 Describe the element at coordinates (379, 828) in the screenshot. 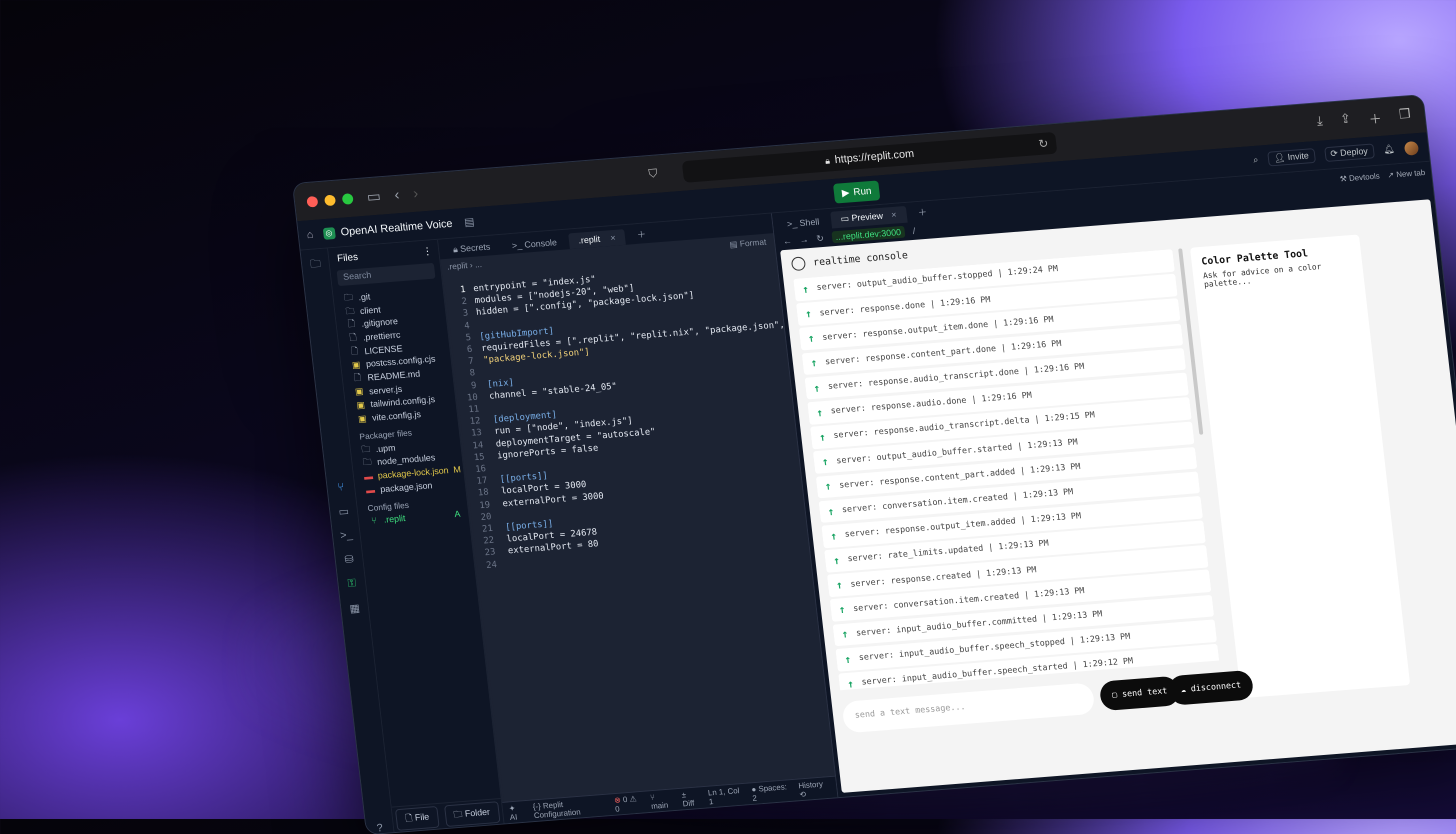

I see `help-icon: ?` at that location.